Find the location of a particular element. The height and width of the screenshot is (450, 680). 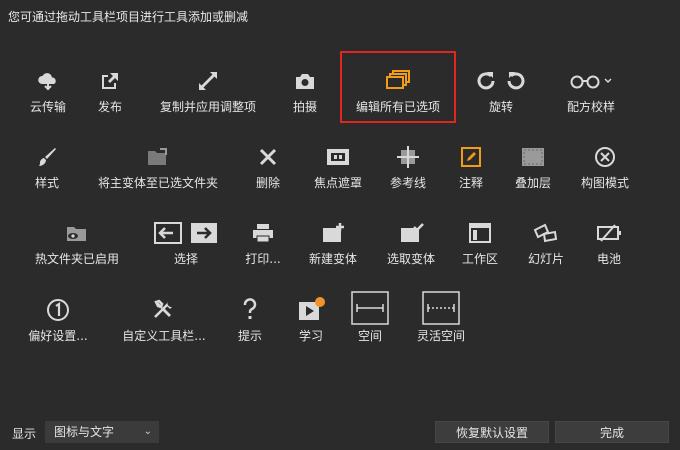

capture-tool: 拍摄 is located at coordinates (305, 90).